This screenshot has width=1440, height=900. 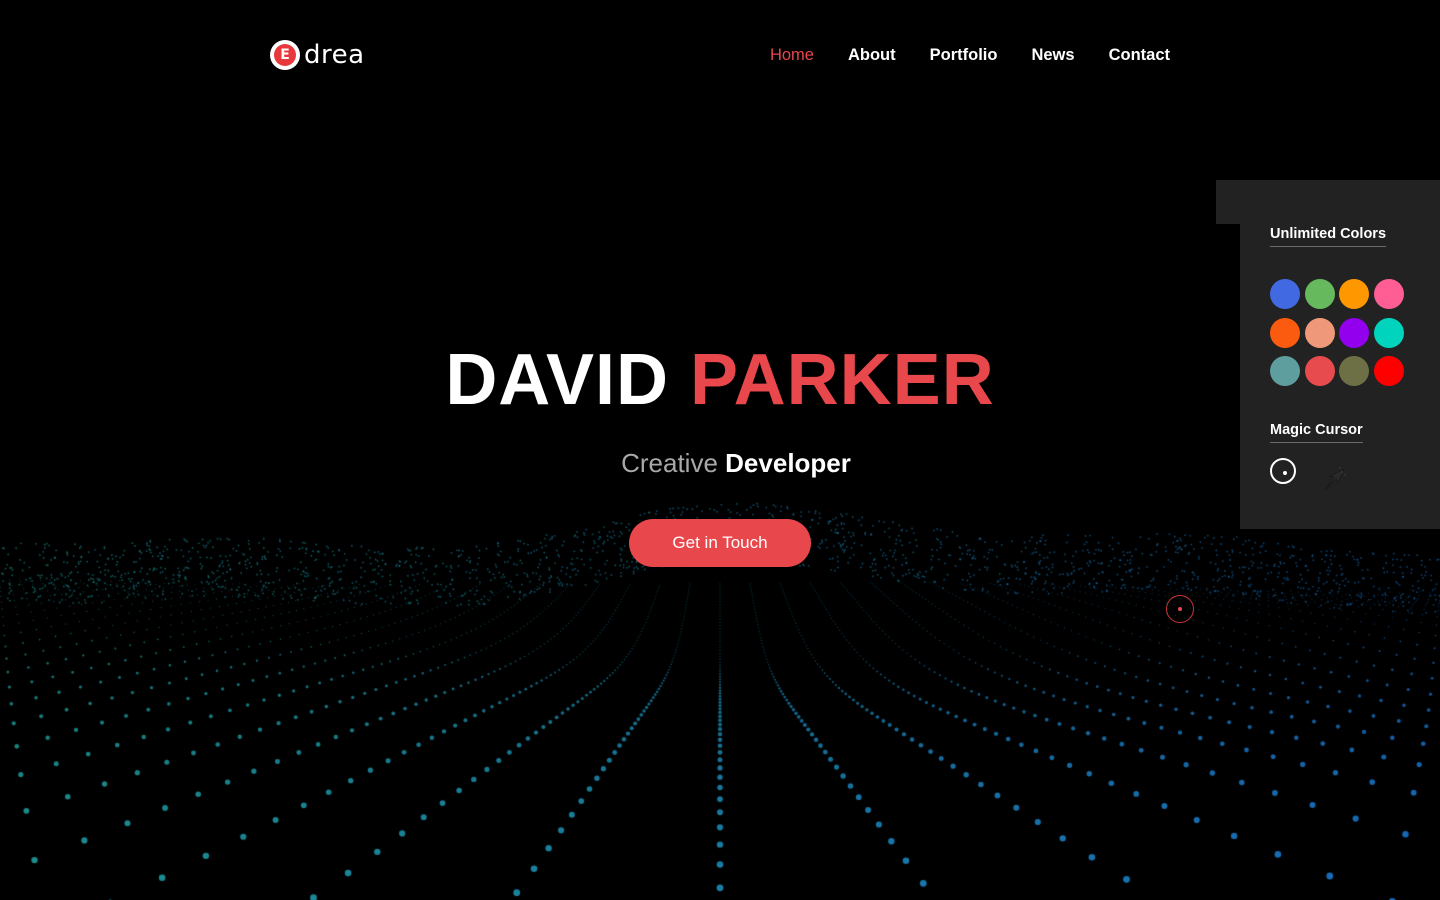 What do you see at coordinates (669, 463) in the screenshot?
I see `hero-subtitle-light: Creative` at bounding box center [669, 463].